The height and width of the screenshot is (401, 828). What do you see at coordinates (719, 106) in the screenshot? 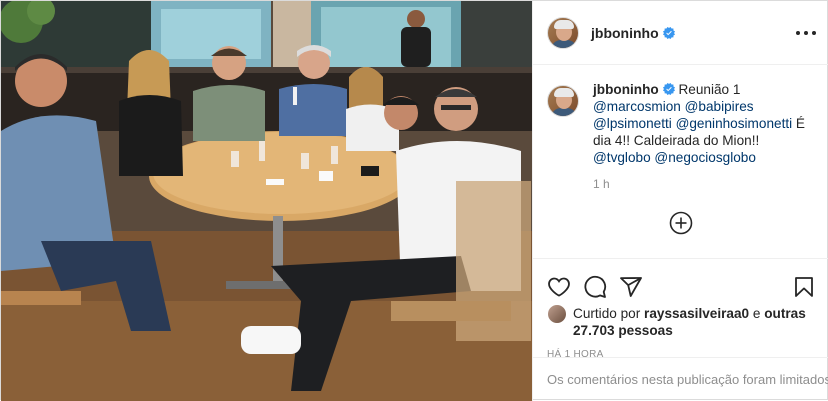
I see `caption-mention: @babipires` at bounding box center [719, 106].